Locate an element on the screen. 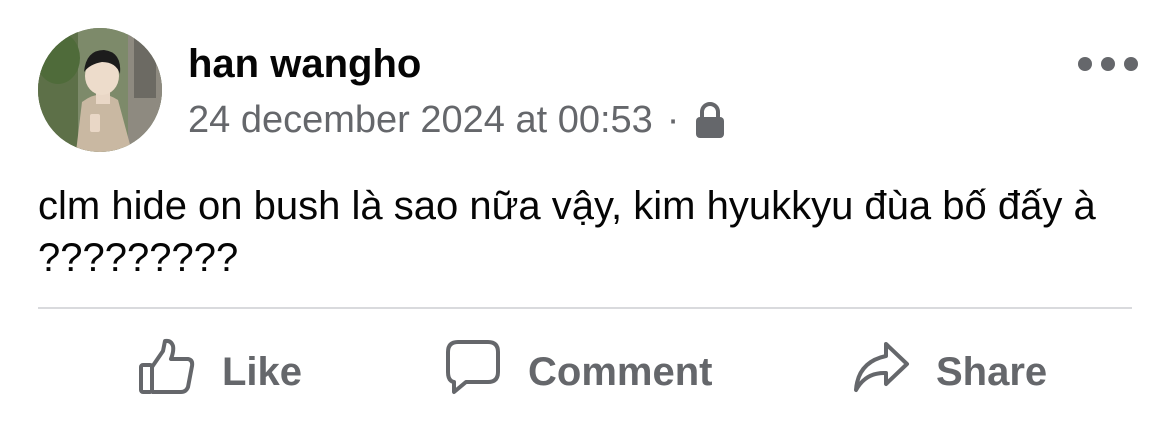 This screenshot has width=1170, height=429. divider is located at coordinates (585, 308).